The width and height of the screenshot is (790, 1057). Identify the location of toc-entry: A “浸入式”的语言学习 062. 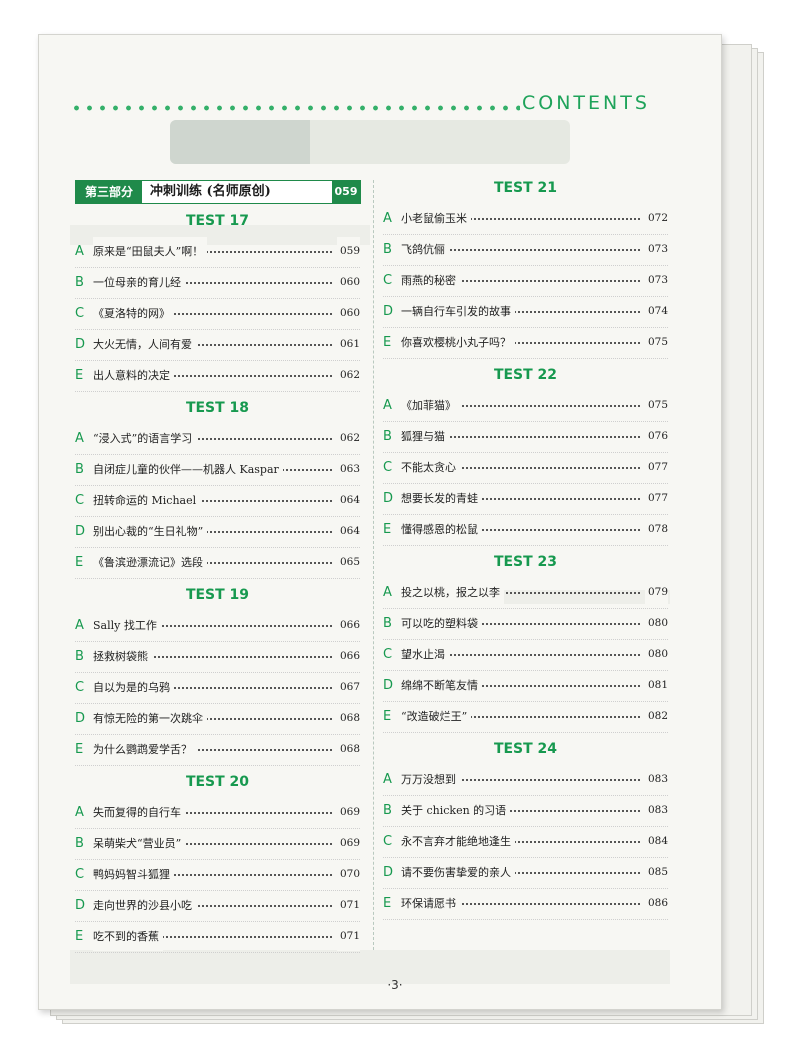
(217, 439).